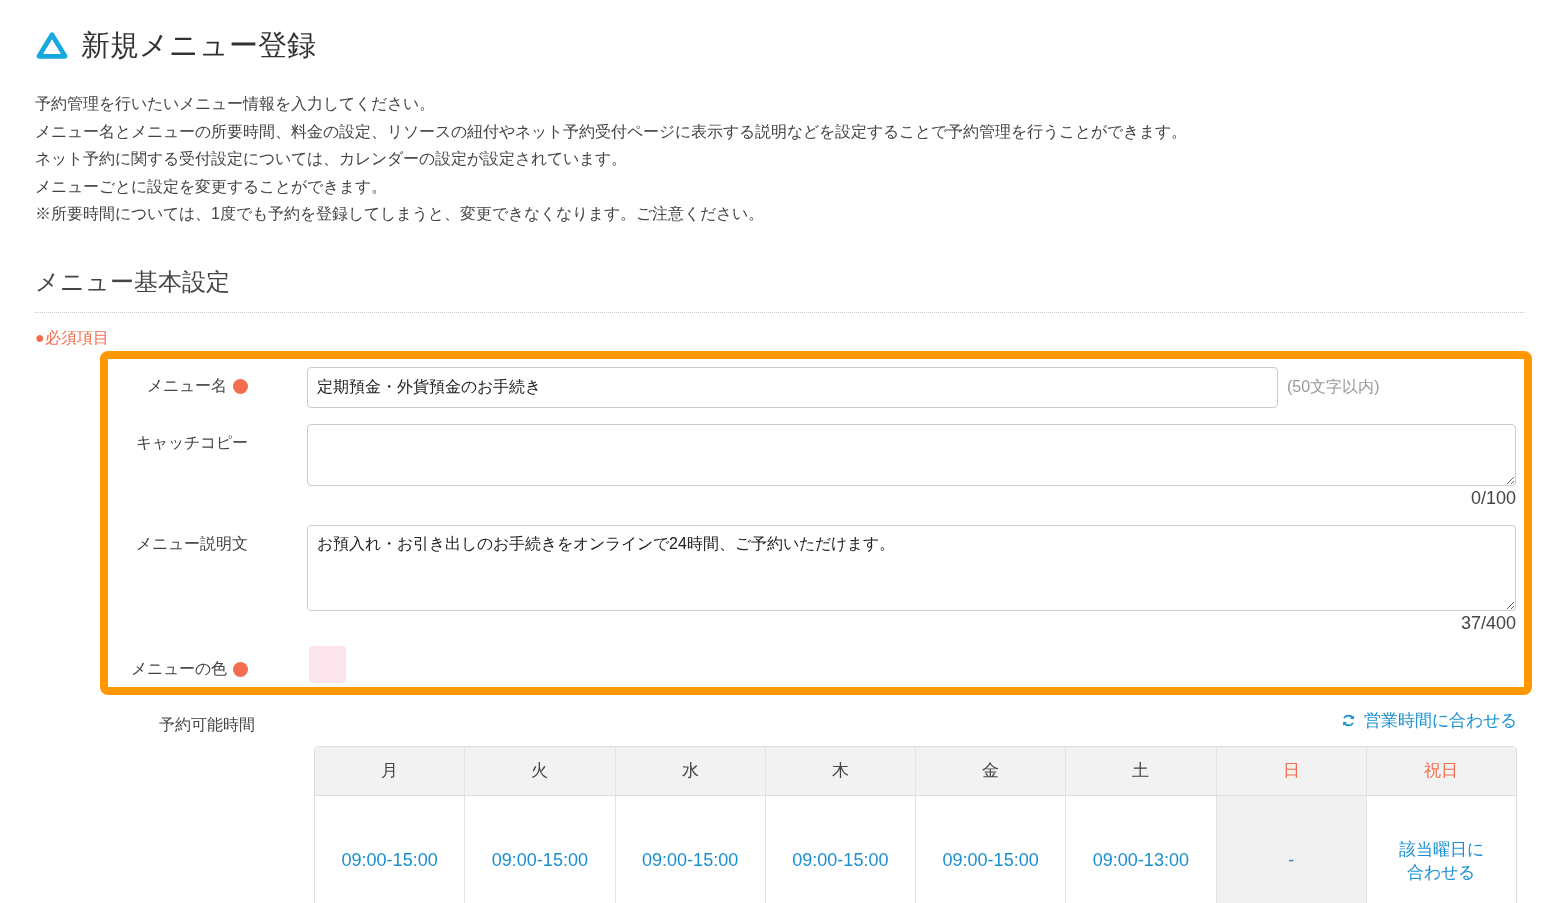 This screenshot has height=903, width=1560. I want to click on section-title: メニュー基本設定, so click(133, 281).